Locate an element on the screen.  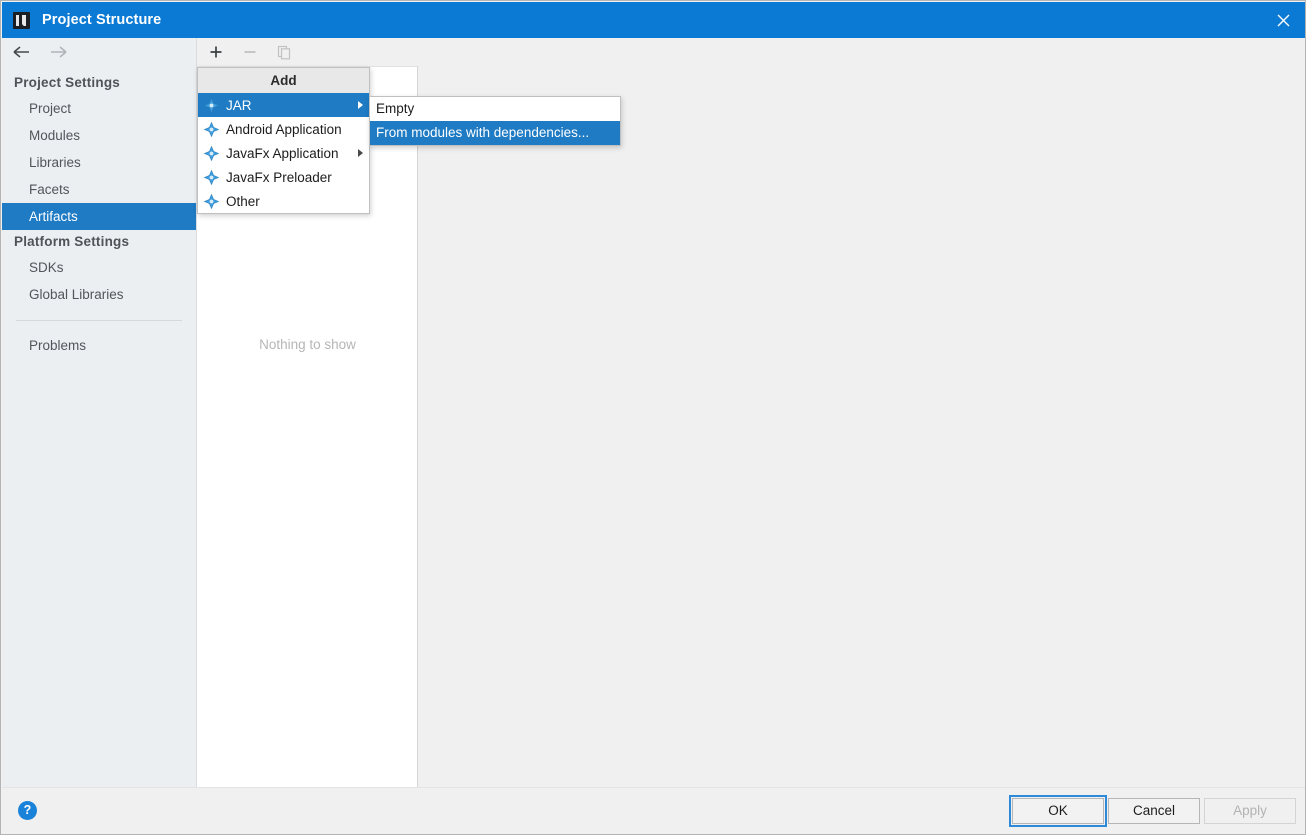
apply-button: Apply is located at coordinates (1250, 811).